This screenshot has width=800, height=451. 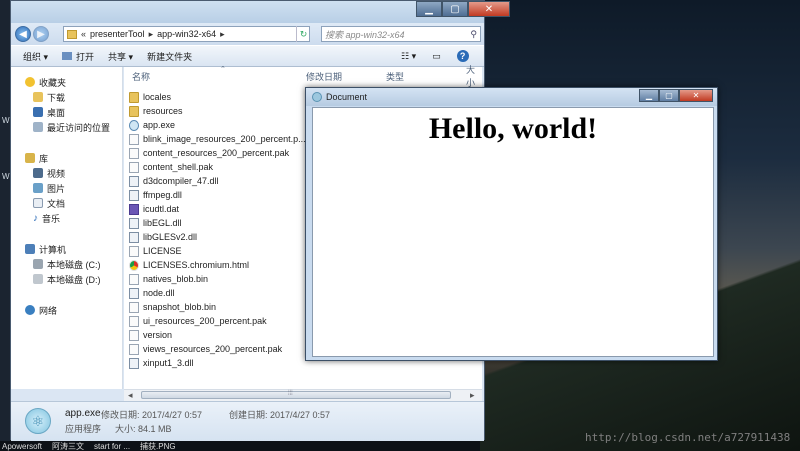 What do you see at coordinates (46, 218) in the screenshot?
I see `sidebar-item-music: ♪ 音乐` at bounding box center [46, 218].